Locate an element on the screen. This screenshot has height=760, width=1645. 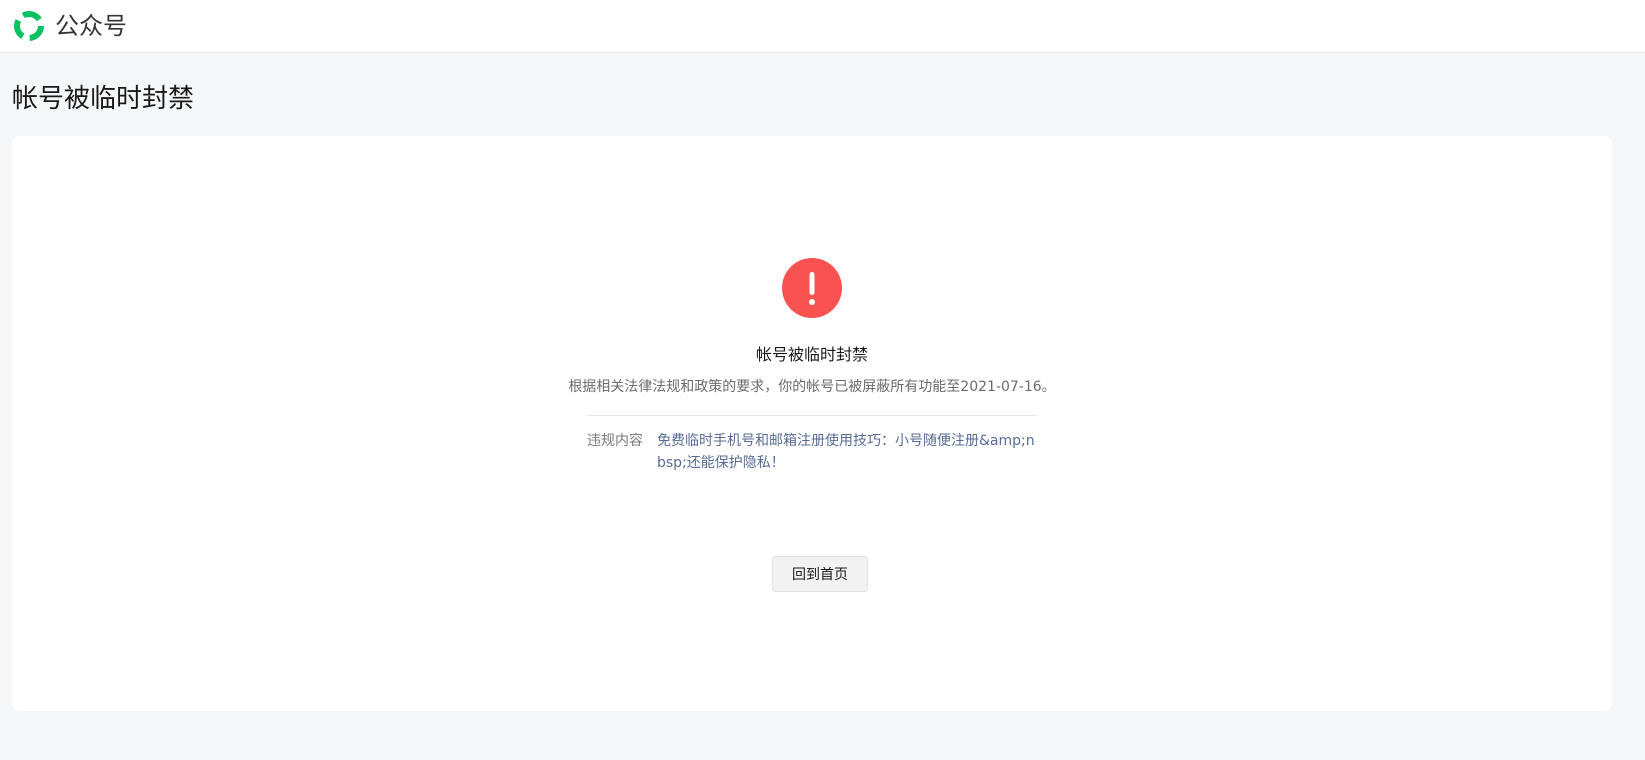
violation-content: 免费临时手机号和邮箱注册使用技巧：小号随便注册&amp;nbsp;还能保护隐私！ is located at coordinates (846, 452).